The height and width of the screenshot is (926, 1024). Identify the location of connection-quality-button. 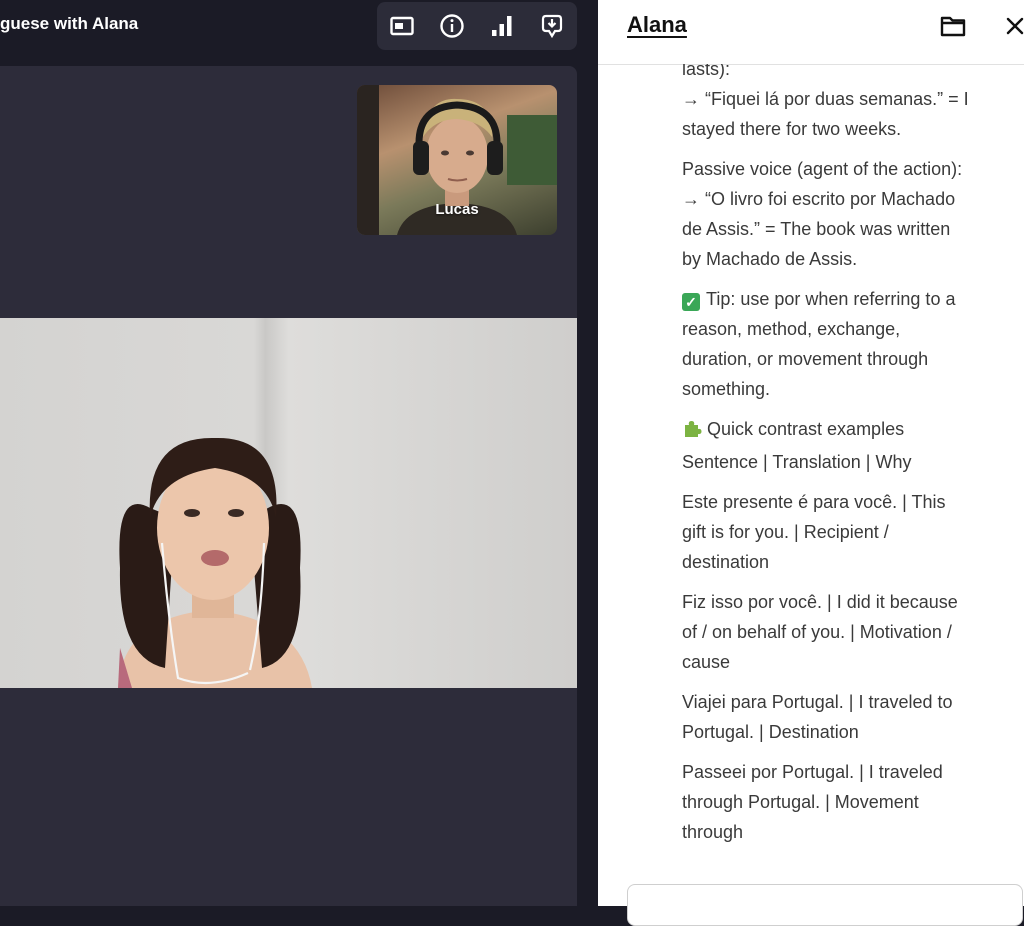
(502, 26).